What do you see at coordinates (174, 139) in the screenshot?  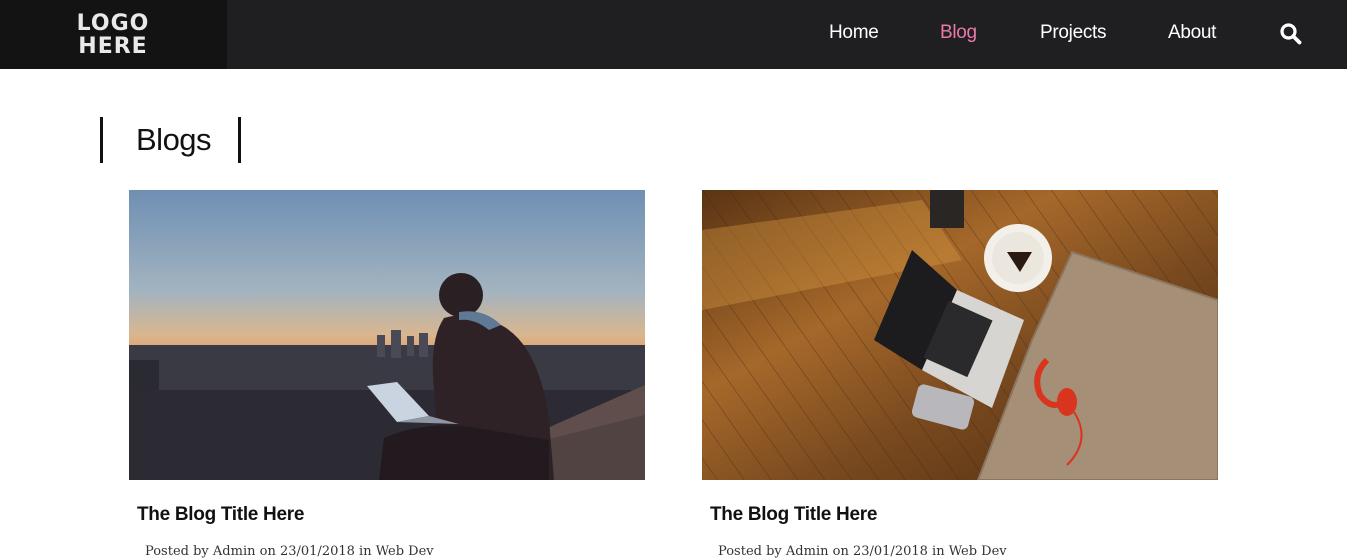 I see `page-title: Blogs` at bounding box center [174, 139].